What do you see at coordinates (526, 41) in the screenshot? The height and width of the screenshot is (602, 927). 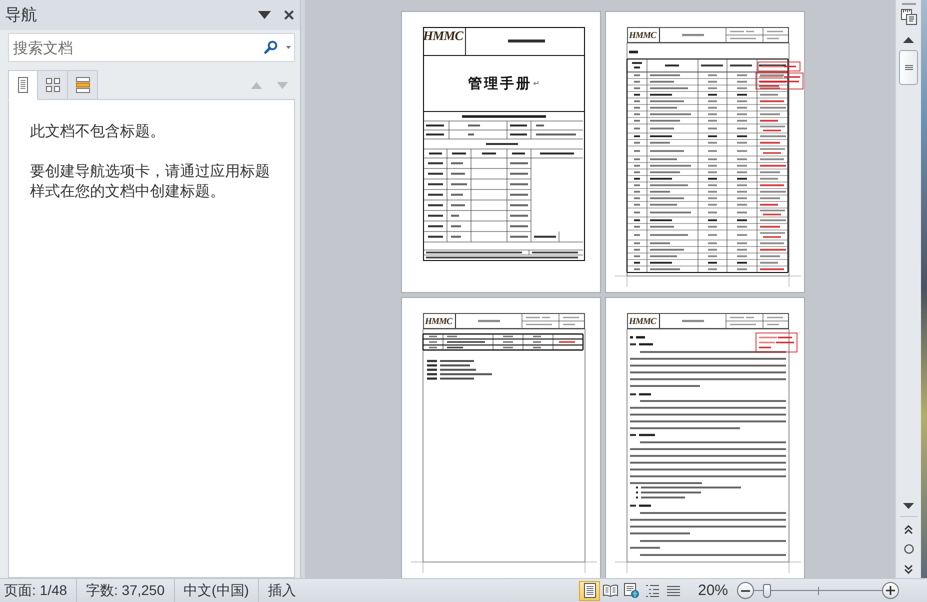 I see `header-text-drawing` at bounding box center [526, 41].